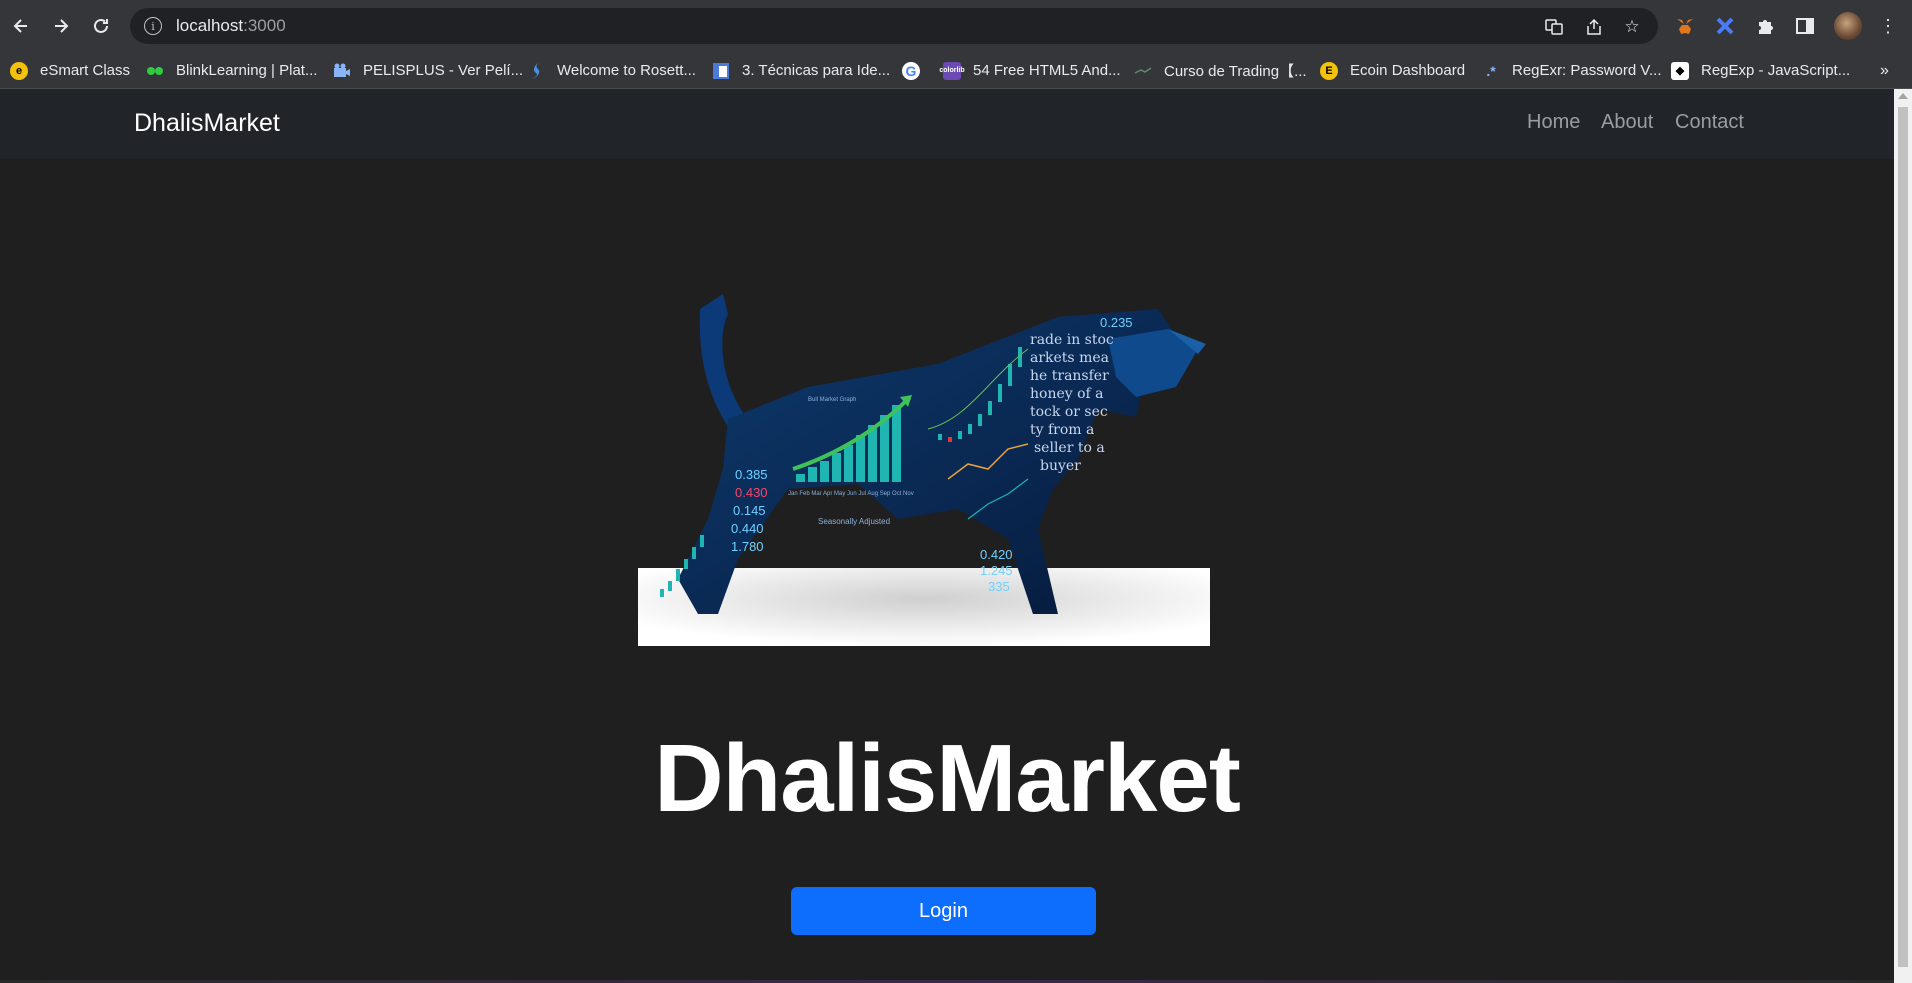 The width and height of the screenshot is (1912, 983). Describe the element at coordinates (911, 70) in the screenshot. I see `google-icon: G` at that location.